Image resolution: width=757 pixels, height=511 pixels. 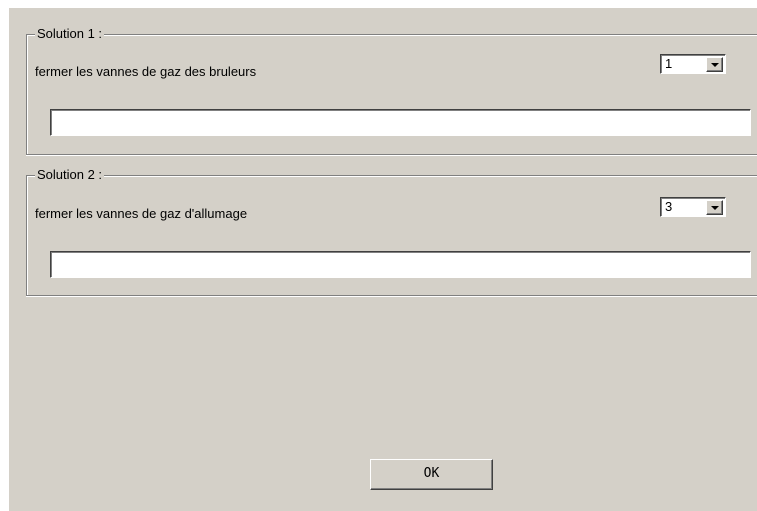 I want to click on ok-button: OK, so click(x=431, y=474).